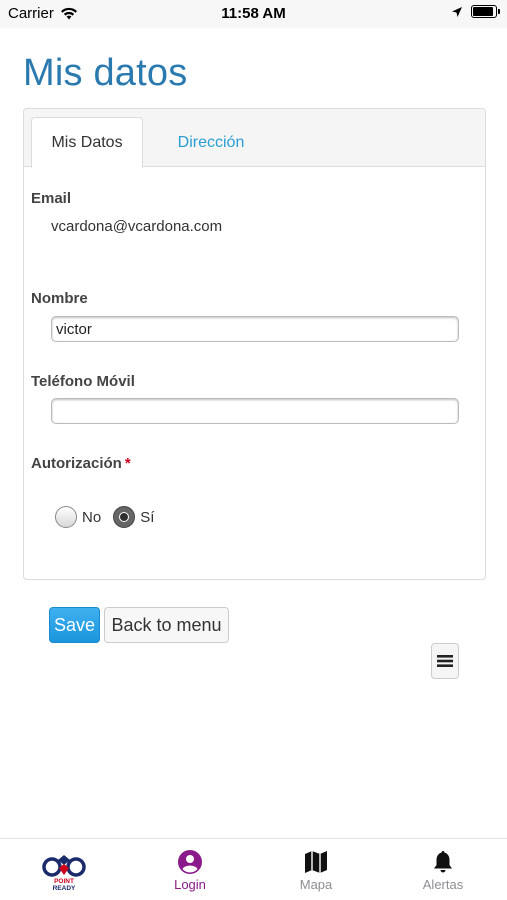 Image resolution: width=507 pixels, height=900 pixels. I want to click on user-circle-icon, so click(190, 862).